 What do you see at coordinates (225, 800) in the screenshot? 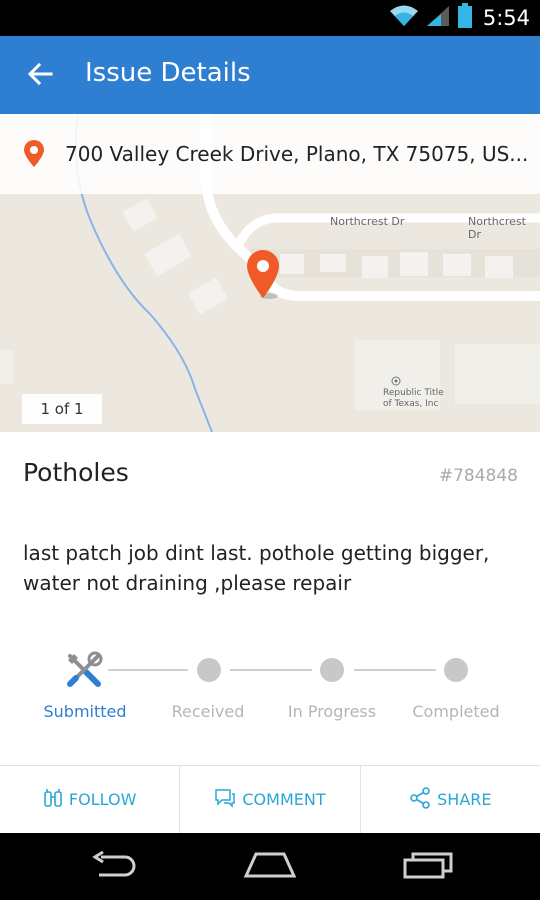
I see `comment-icon` at bounding box center [225, 800].